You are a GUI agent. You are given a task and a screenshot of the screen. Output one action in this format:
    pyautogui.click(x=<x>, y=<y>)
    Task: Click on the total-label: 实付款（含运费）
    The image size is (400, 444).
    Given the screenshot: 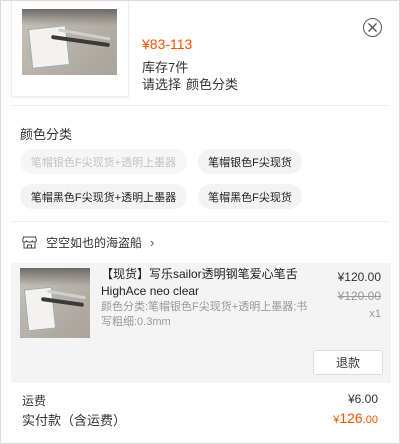 What is the action you would take?
    pyautogui.click(x=74, y=420)
    